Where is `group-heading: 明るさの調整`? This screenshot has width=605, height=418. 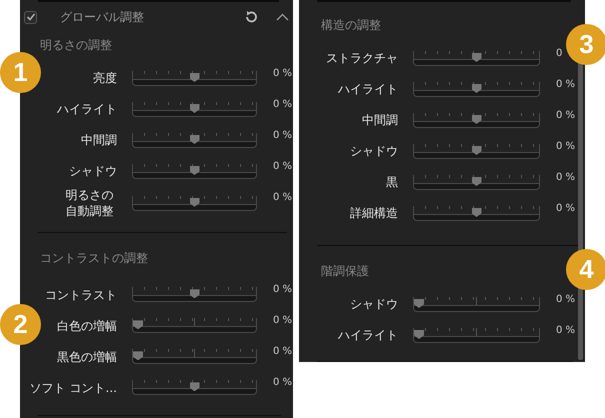
group-heading: 明るさの調整 is located at coordinates (76, 45).